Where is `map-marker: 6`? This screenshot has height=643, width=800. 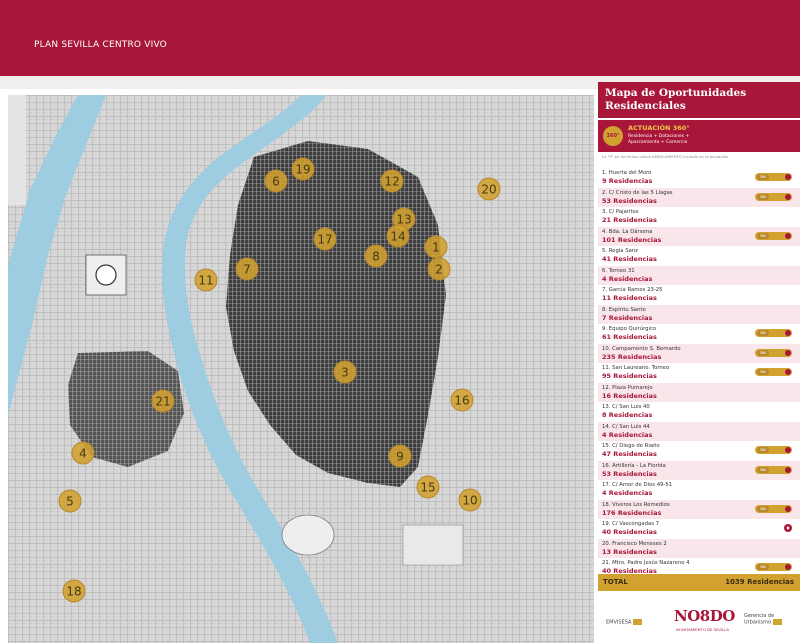
map-marker: 6 is located at coordinates (276, 181).